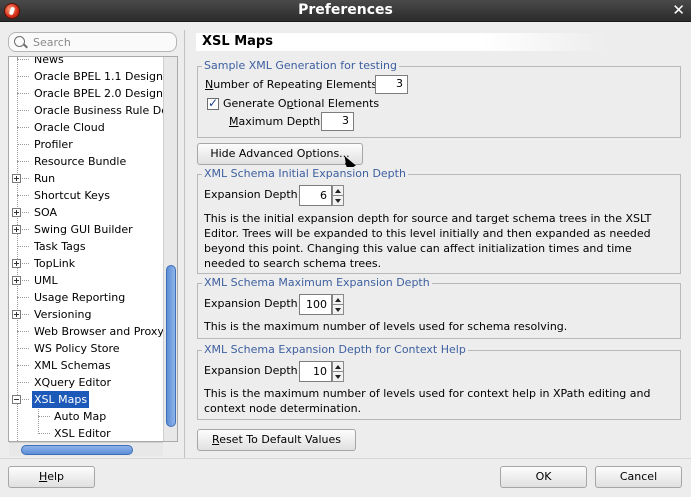  I want to click on context-help-label: Expansion Depth, so click(251, 370).